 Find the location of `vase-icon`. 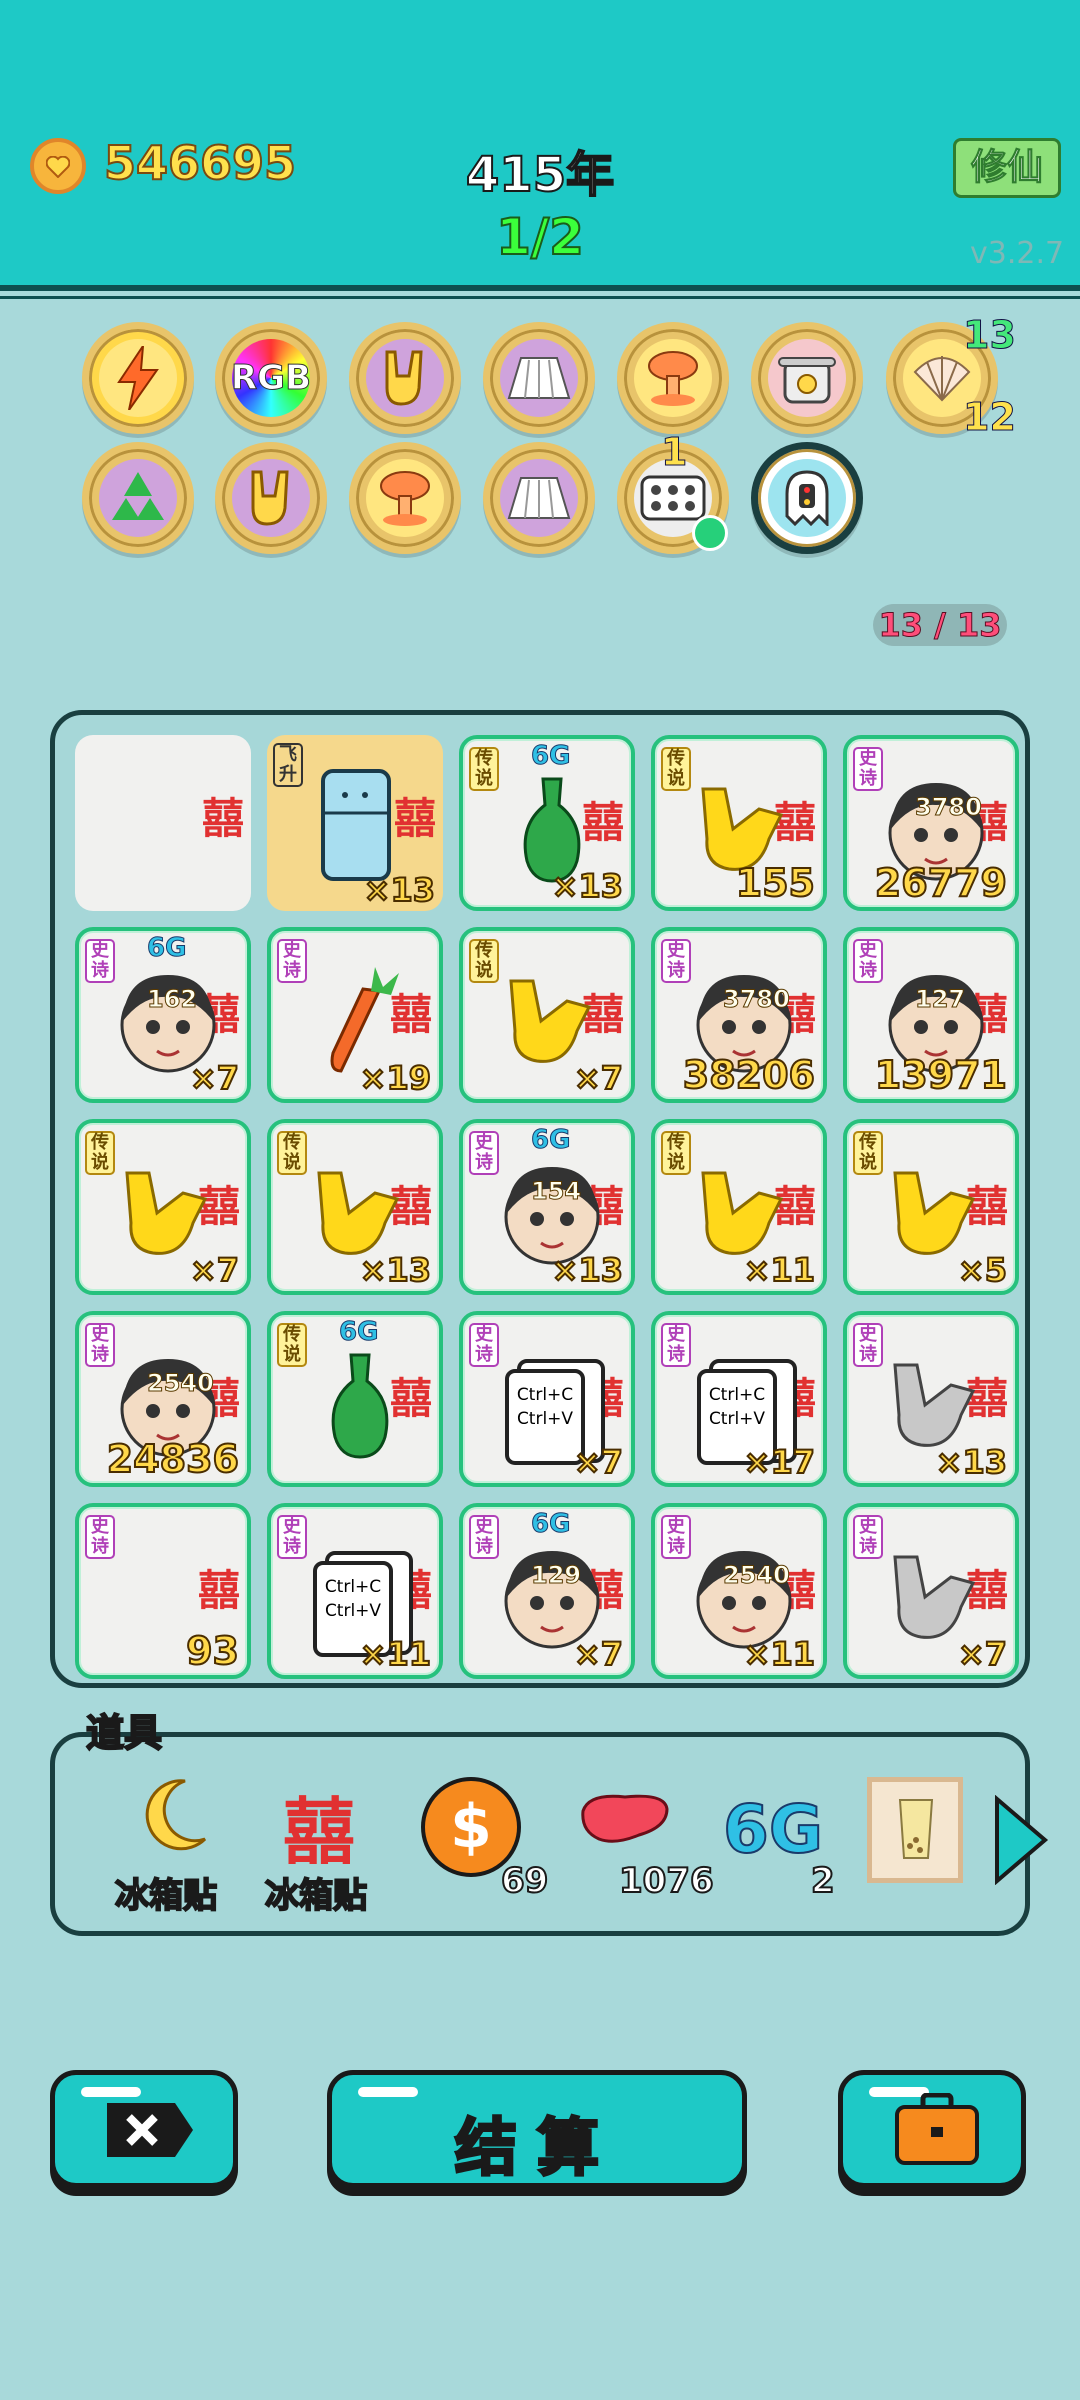

vase-icon is located at coordinates (360, 1406).